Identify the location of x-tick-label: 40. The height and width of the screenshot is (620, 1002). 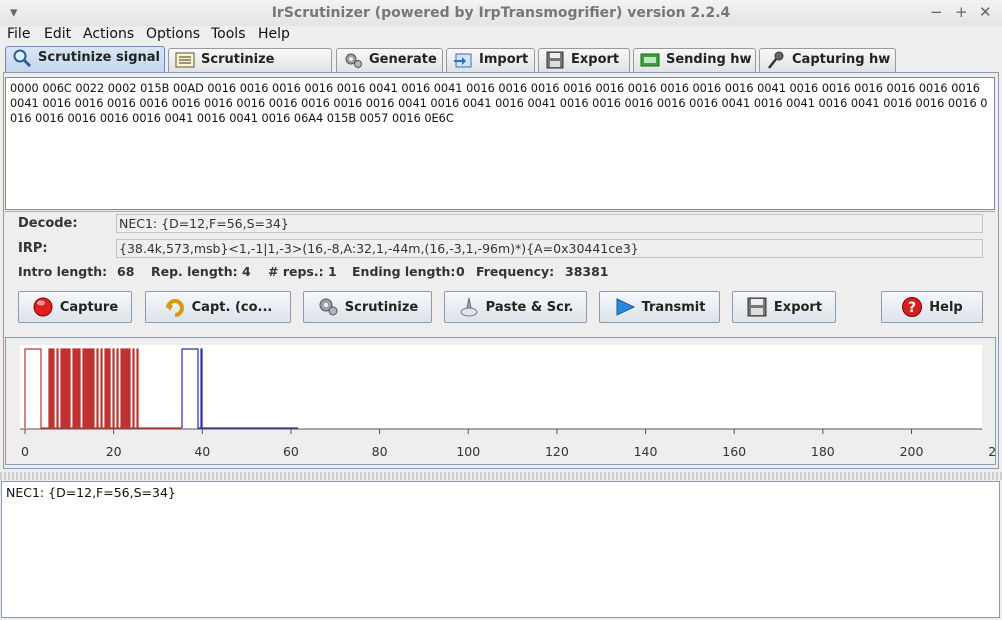
(202, 451).